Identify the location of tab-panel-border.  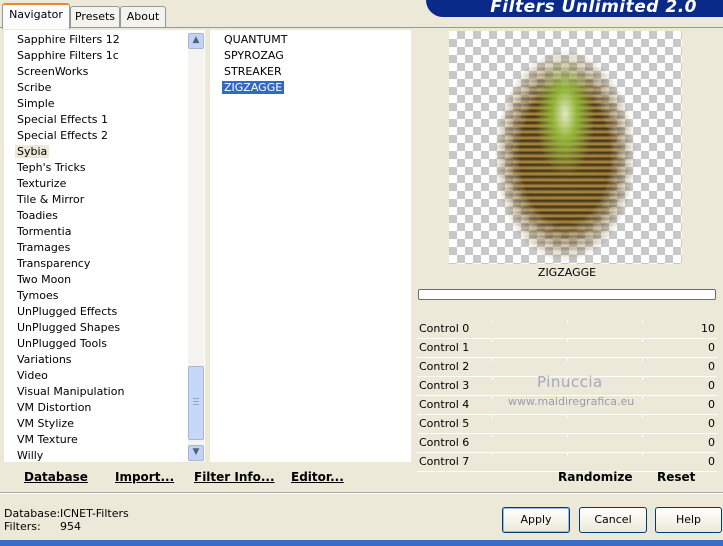
(361, 27).